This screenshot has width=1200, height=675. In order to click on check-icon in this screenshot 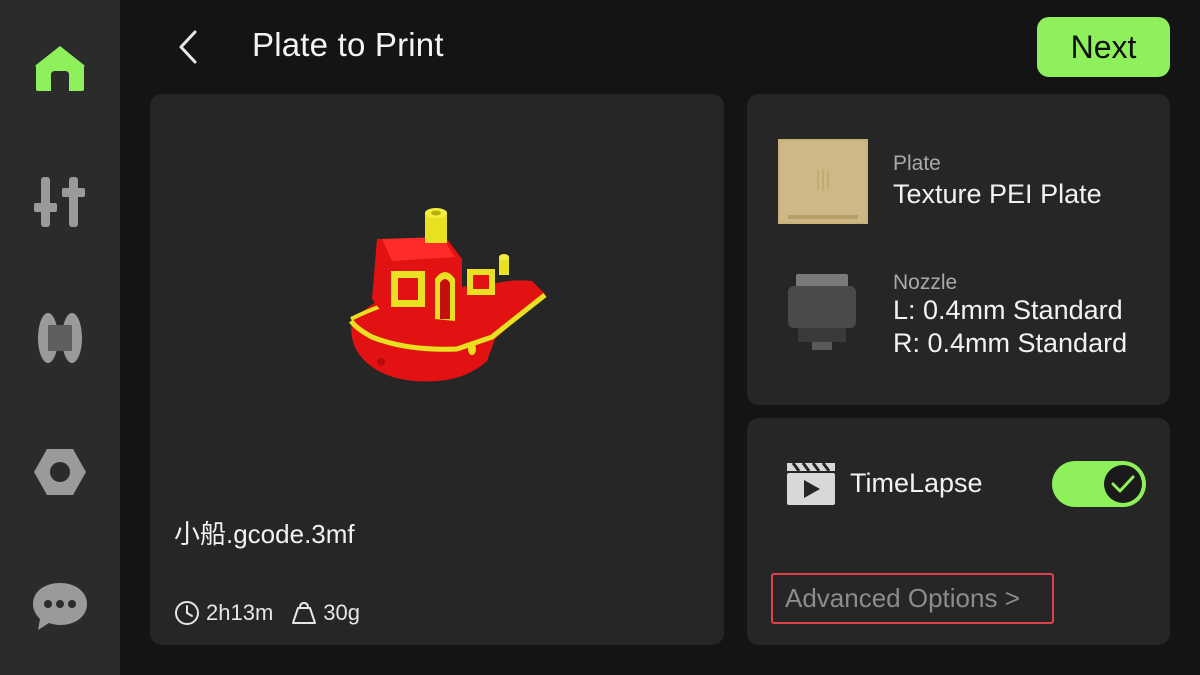, I will do `click(1123, 484)`.